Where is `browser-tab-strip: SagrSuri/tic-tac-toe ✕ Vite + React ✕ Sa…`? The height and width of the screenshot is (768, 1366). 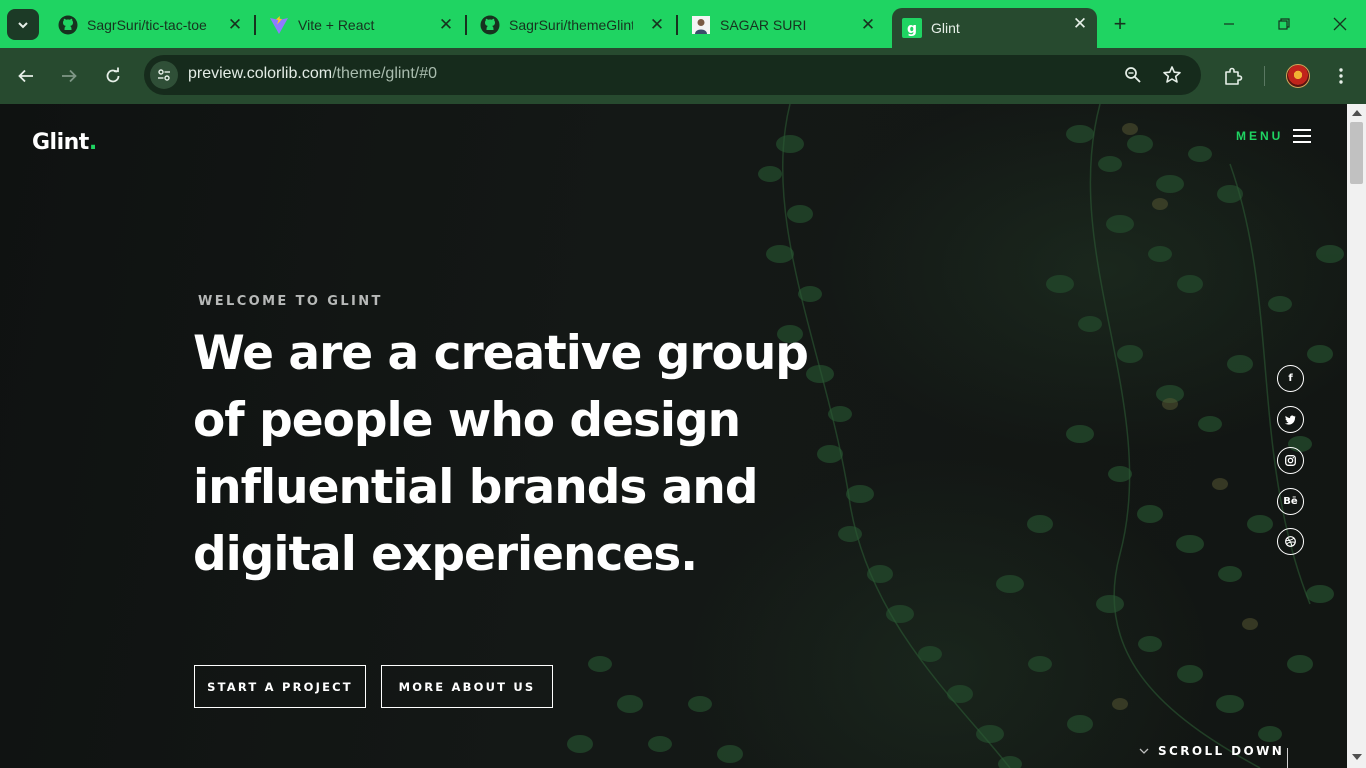 browser-tab-strip: SagrSuri/tic-tac-toe ✕ Vite + React ✕ Sa… is located at coordinates (683, 24).